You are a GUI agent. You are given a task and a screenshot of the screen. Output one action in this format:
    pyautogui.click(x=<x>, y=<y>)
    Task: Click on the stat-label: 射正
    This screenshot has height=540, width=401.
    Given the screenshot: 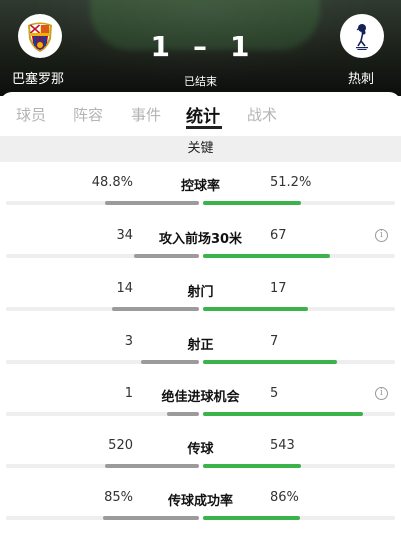 What is the action you would take?
    pyautogui.click(x=200, y=345)
    